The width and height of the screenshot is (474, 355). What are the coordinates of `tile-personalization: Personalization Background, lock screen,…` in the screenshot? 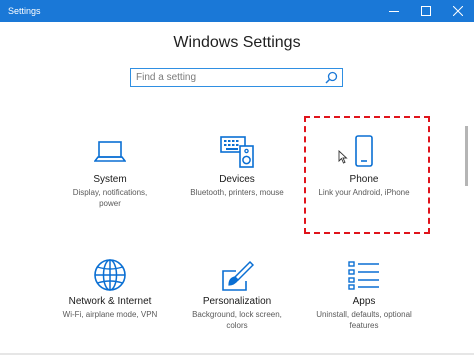 It's located at (237, 303).